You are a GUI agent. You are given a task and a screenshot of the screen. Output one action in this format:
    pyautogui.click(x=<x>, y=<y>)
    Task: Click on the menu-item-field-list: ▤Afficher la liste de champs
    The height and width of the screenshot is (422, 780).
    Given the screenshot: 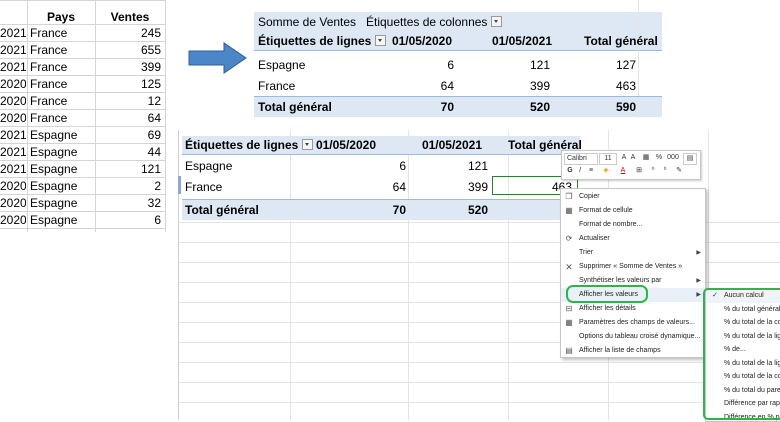 What is the action you would take?
    pyautogui.click(x=633, y=351)
    